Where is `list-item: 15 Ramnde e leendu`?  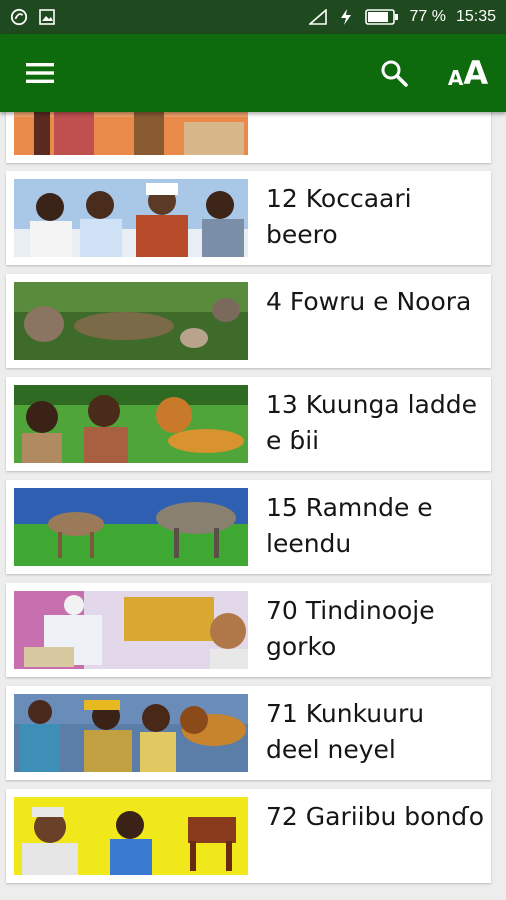 list-item: 15 Ramnde e leendu is located at coordinates (248, 527).